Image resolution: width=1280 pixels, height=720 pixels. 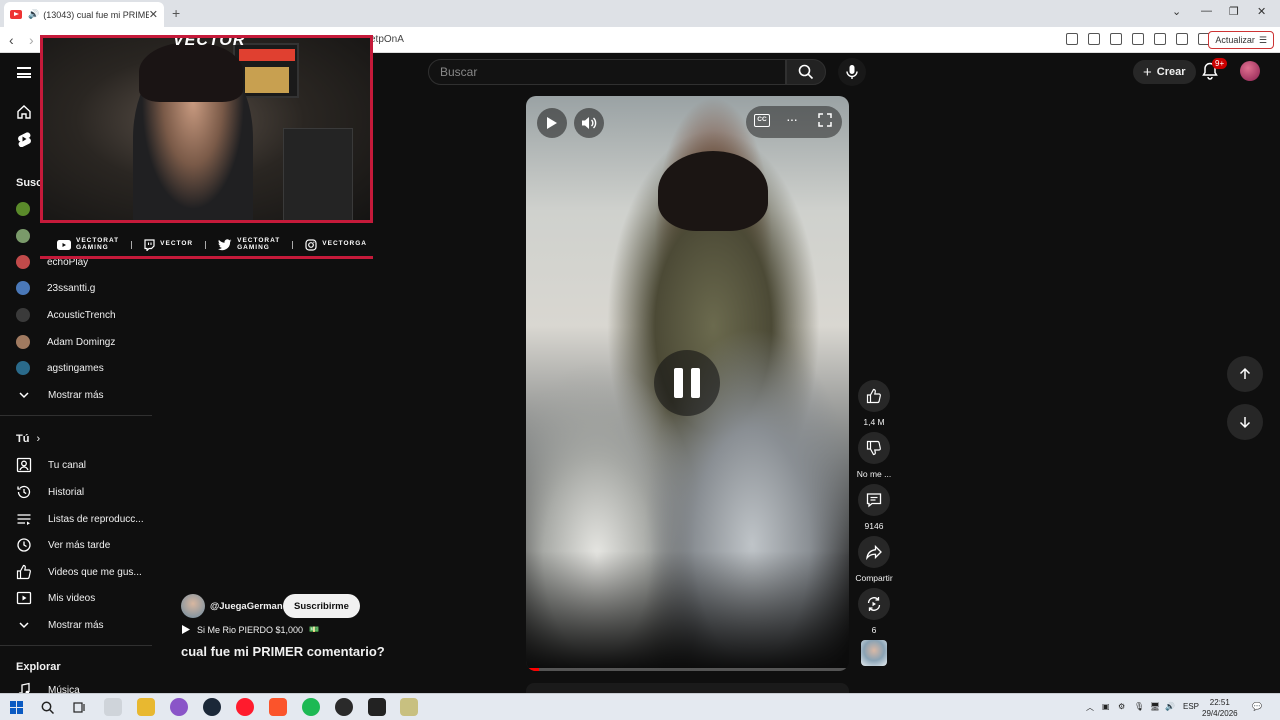 What do you see at coordinates (1234, 11) in the screenshot?
I see `maximize-icon: ❐` at bounding box center [1234, 11].